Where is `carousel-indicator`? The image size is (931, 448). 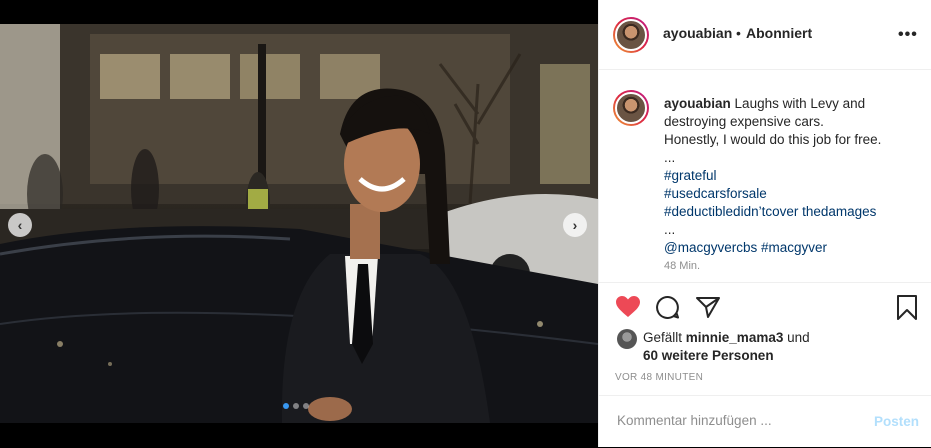 carousel-indicator is located at coordinates (296, 406).